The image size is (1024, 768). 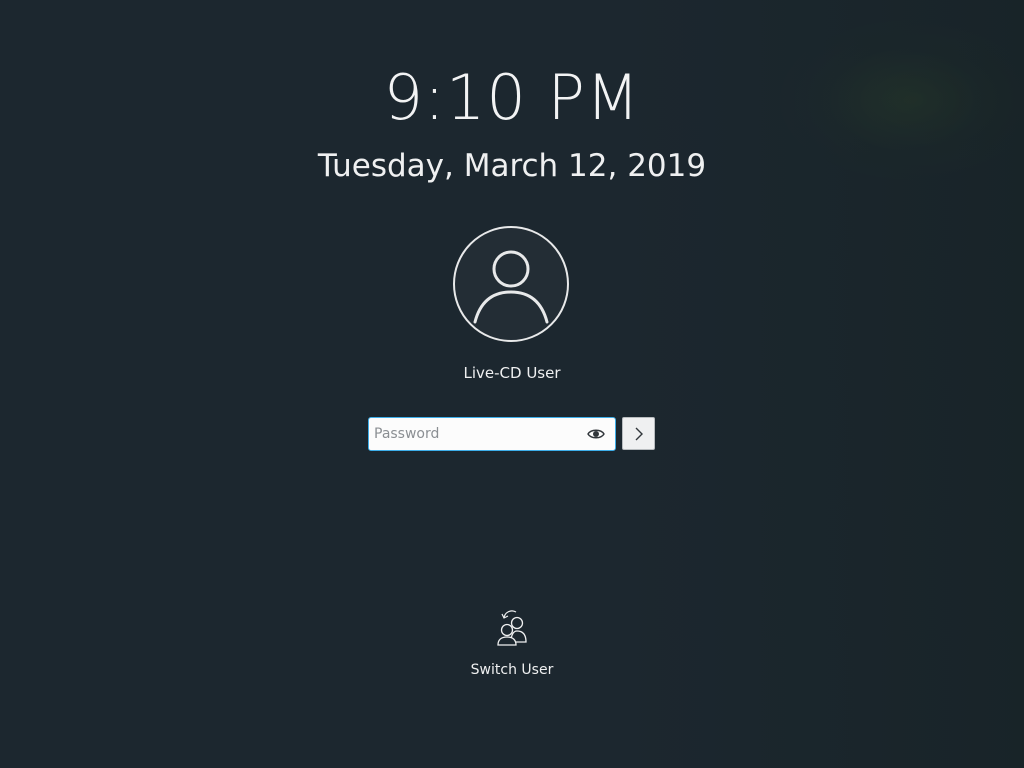 I want to click on password-input, so click(x=474, y=434).